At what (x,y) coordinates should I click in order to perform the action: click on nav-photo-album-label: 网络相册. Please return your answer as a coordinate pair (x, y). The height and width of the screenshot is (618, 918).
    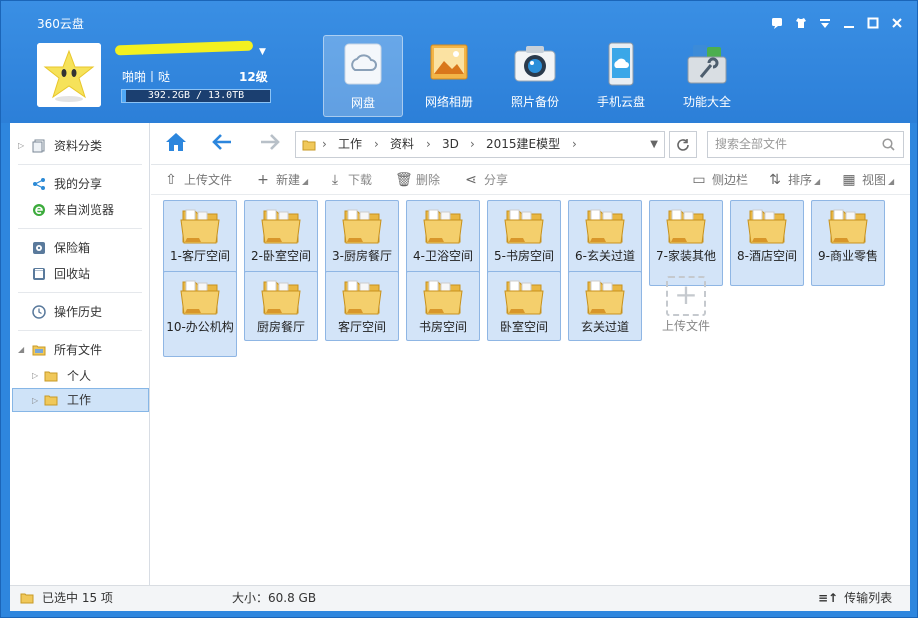
    Looking at the image, I should click on (448, 102).